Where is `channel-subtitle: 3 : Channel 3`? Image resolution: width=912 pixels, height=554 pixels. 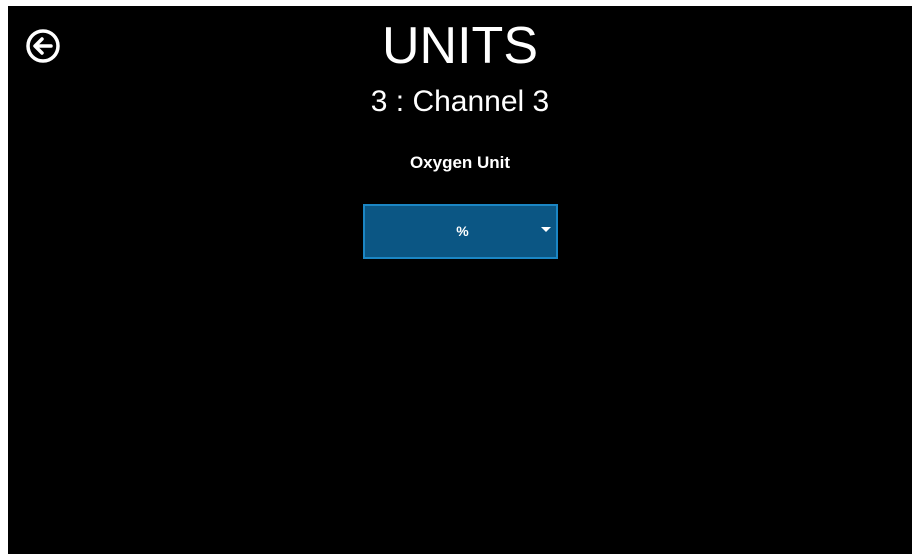
channel-subtitle: 3 : Channel 3 is located at coordinates (460, 101).